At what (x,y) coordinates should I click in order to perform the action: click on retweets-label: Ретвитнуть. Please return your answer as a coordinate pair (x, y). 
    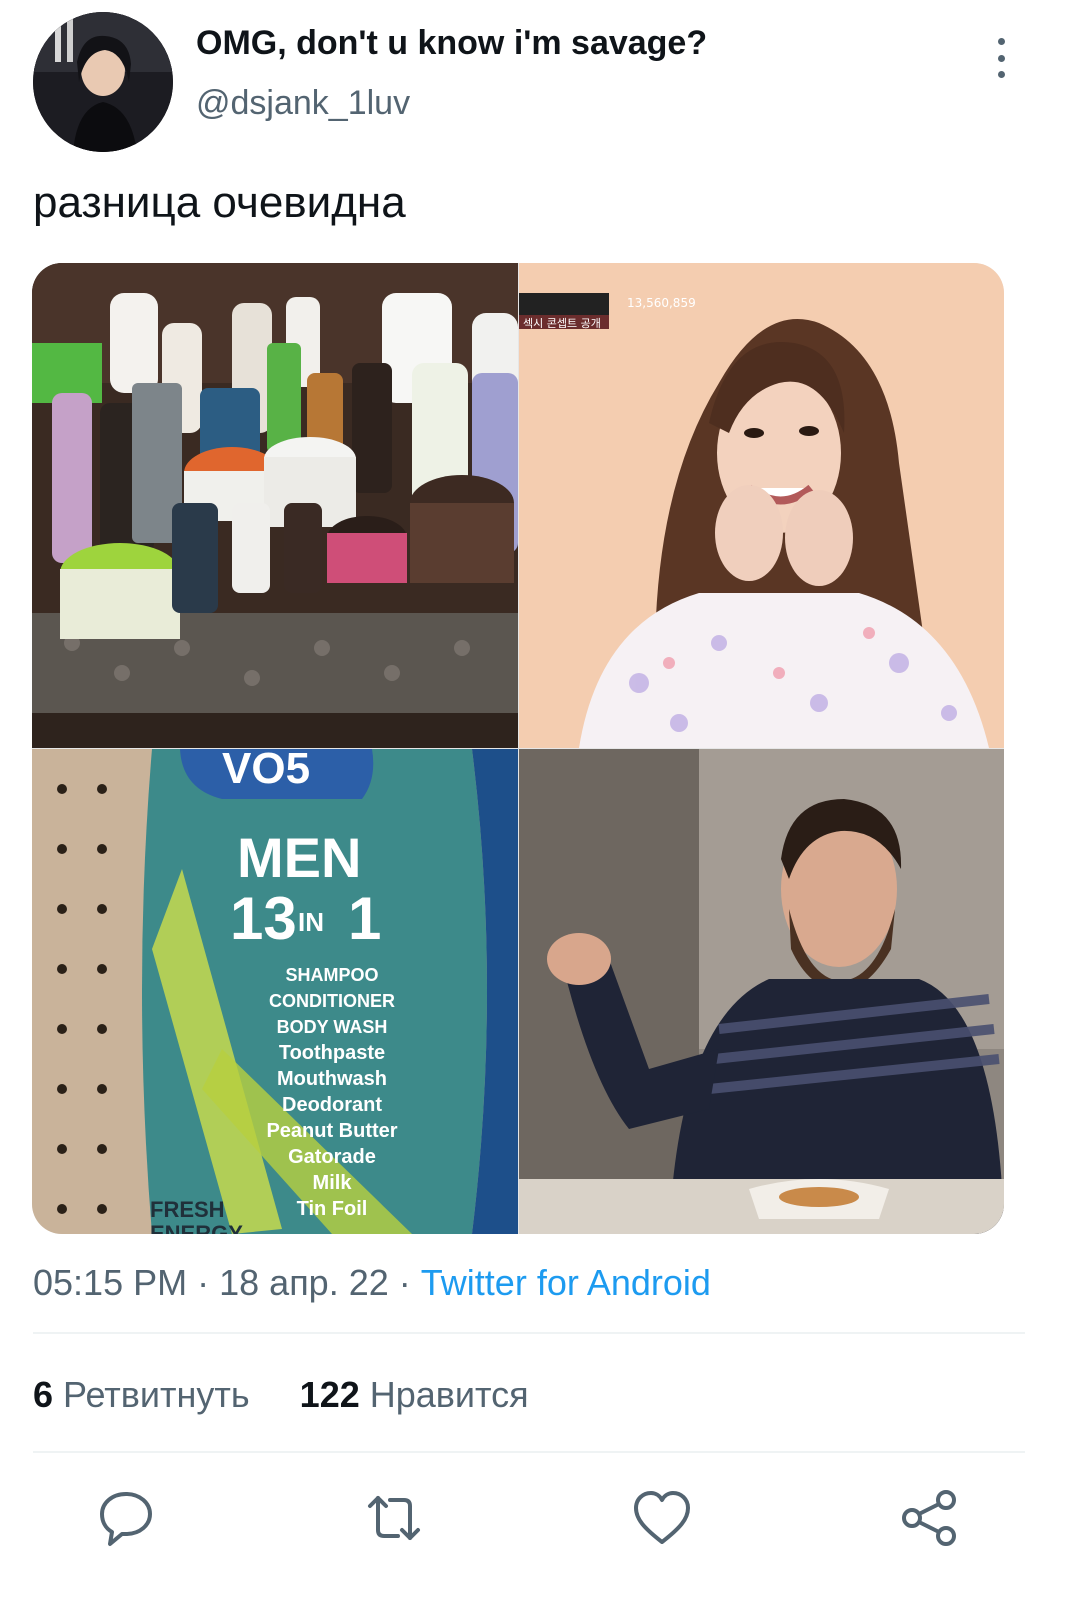
    Looking at the image, I should click on (156, 1394).